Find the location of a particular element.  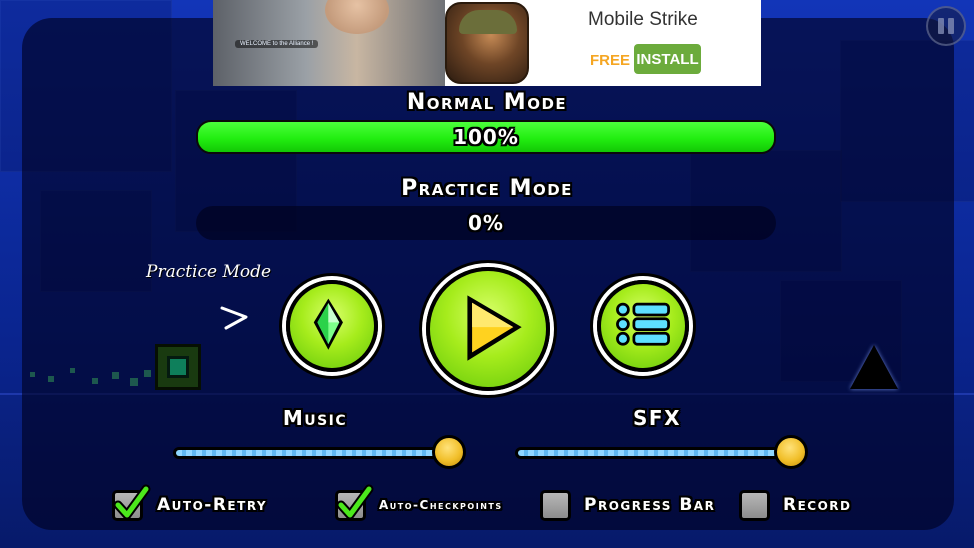

ad-app-icon is located at coordinates (487, 43).